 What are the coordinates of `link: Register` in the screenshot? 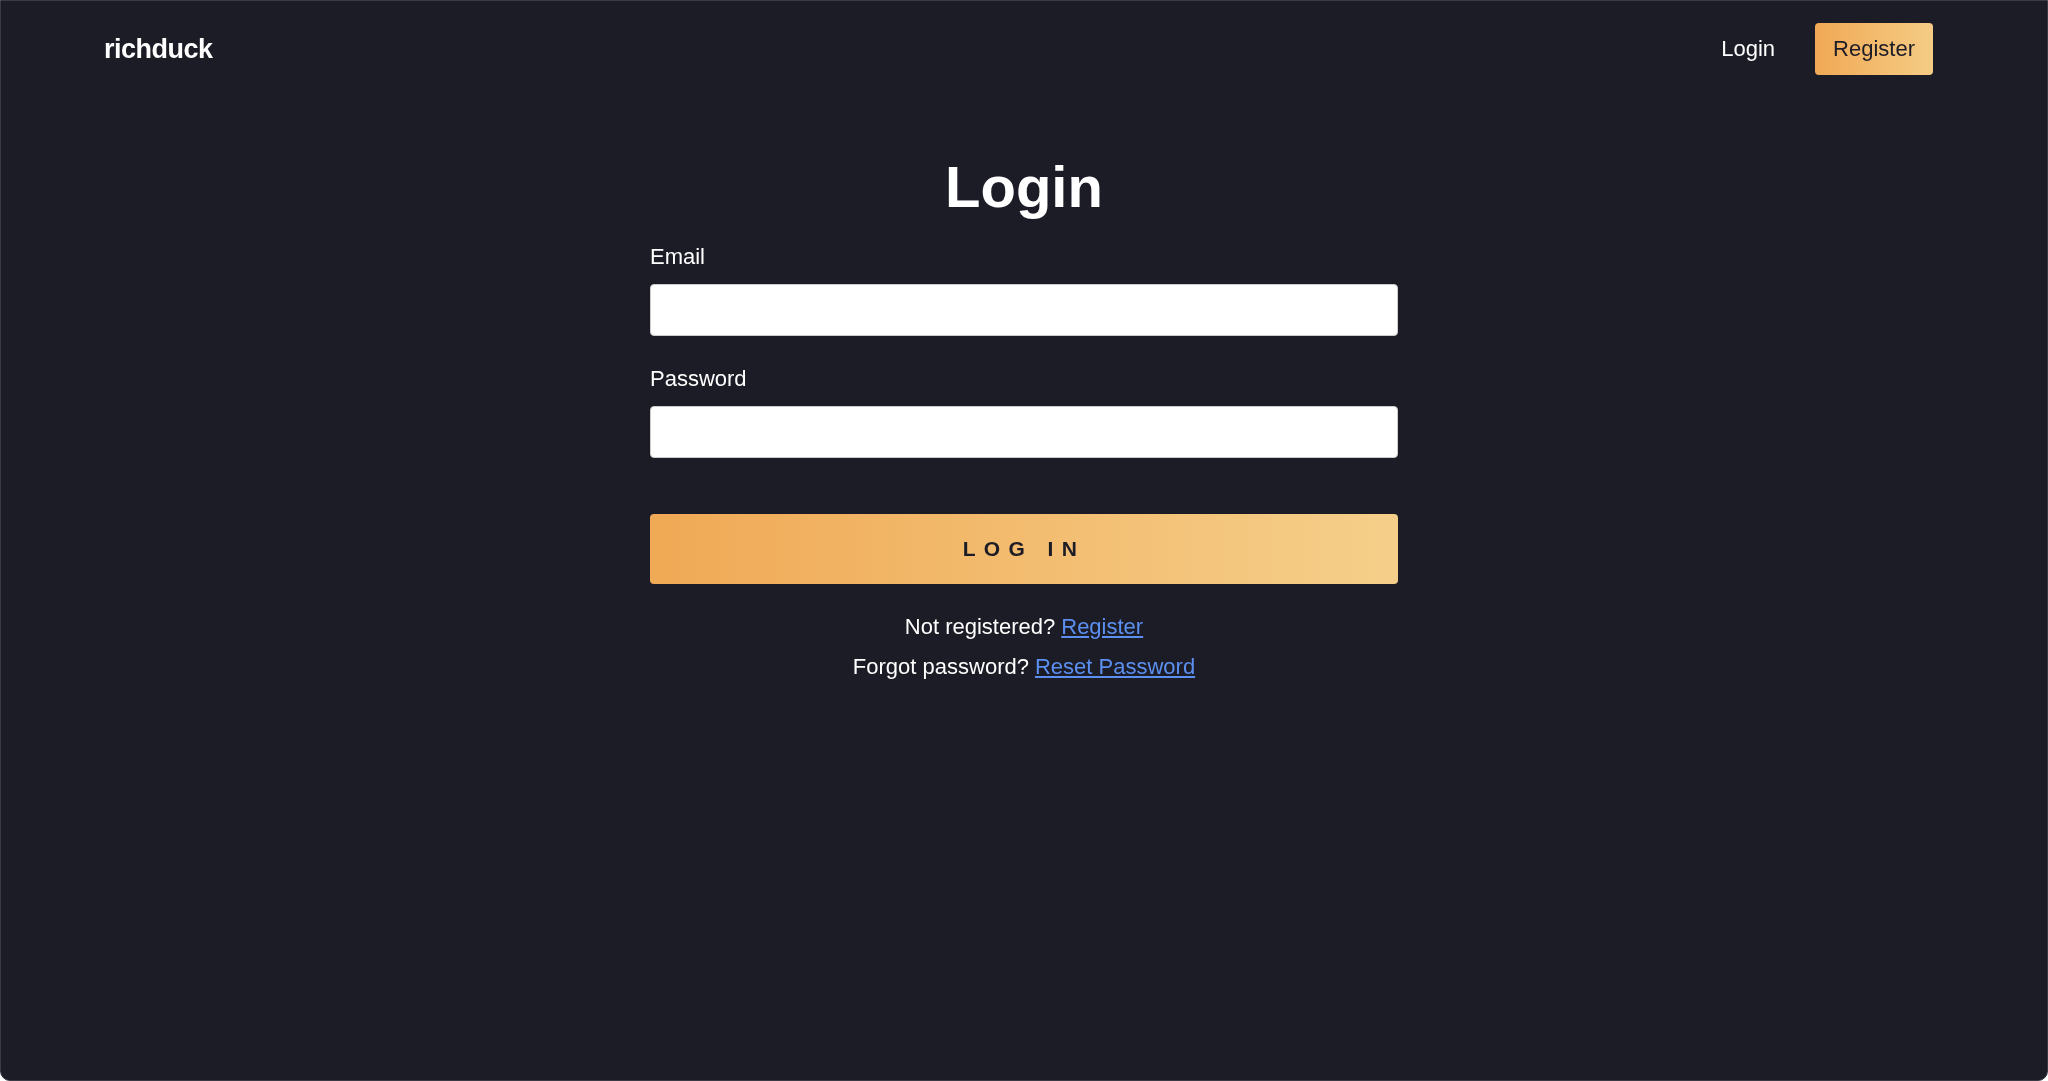 It's located at (1102, 627).